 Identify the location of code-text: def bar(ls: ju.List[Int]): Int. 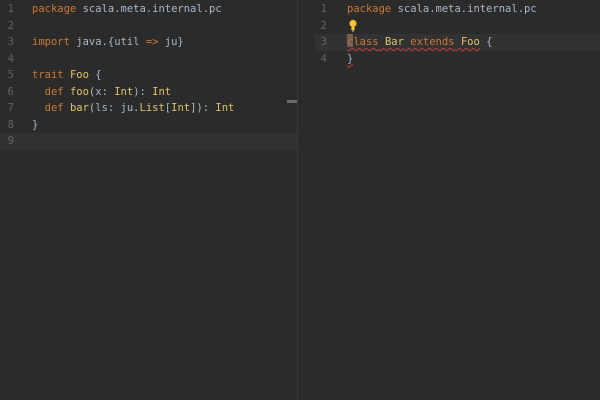
(133, 108).